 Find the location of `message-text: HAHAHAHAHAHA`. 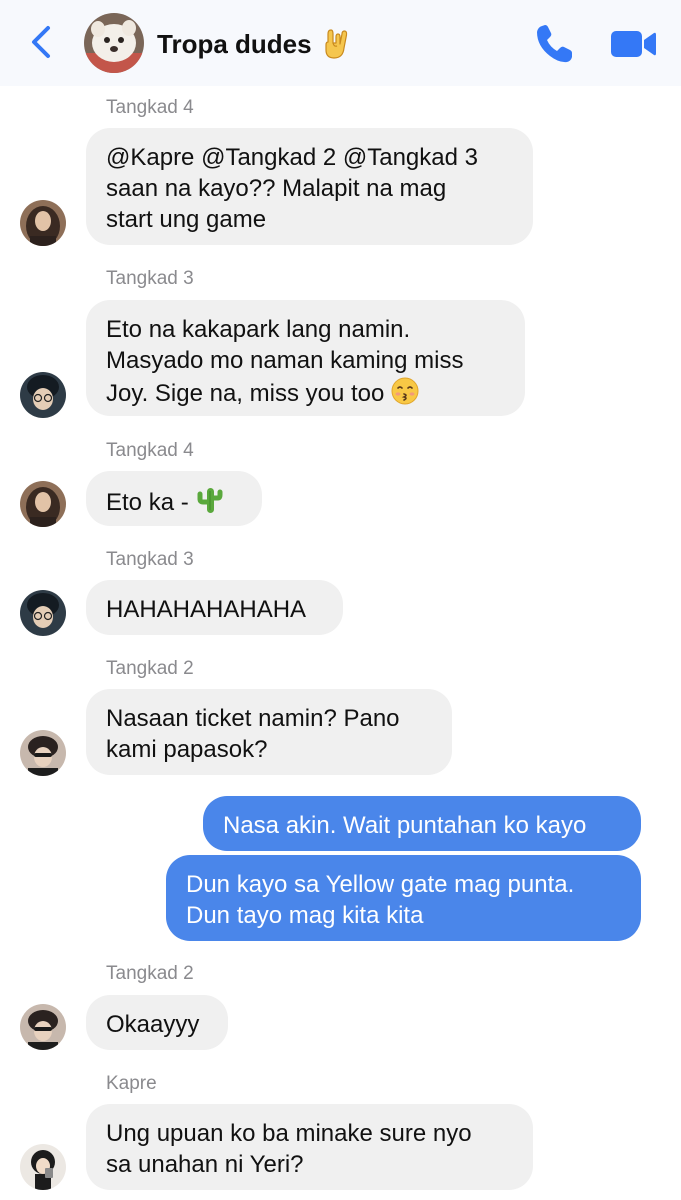

message-text: HAHAHAHAHAHA is located at coordinates (206, 609).